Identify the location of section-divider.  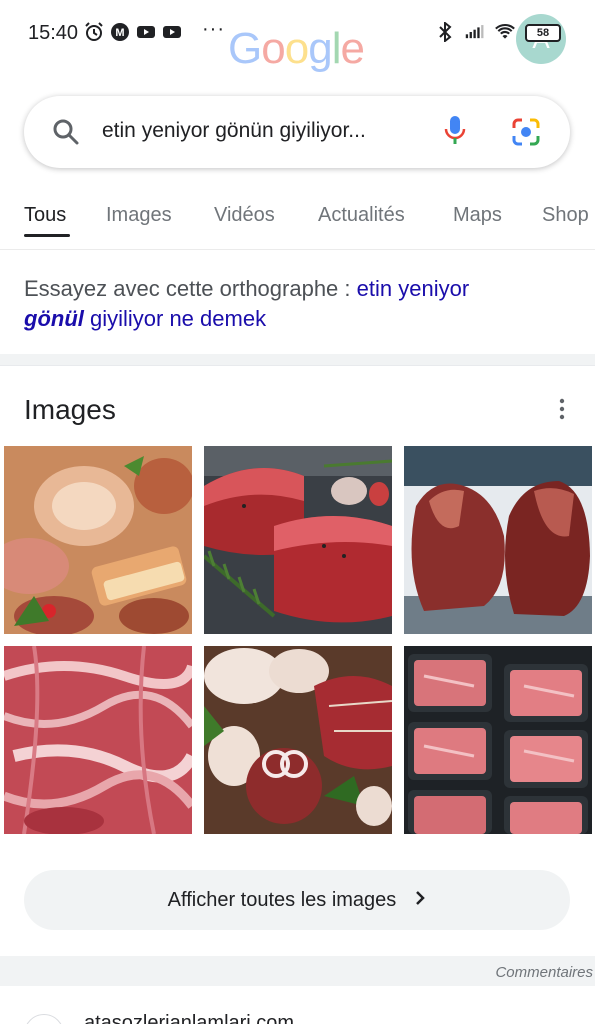
(297, 360).